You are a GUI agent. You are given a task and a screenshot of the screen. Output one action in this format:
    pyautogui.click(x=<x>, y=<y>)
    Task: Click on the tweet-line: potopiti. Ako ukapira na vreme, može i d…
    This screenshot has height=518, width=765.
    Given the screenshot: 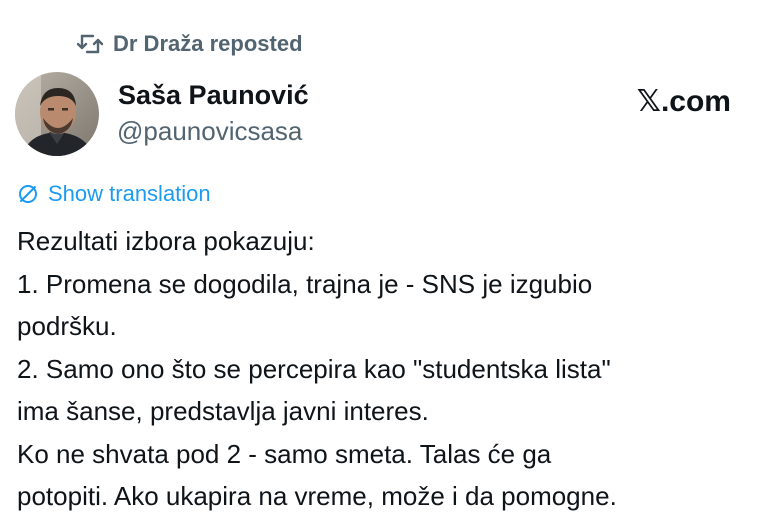 What is the action you would take?
    pyautogui.click(x=317, y=496)
    